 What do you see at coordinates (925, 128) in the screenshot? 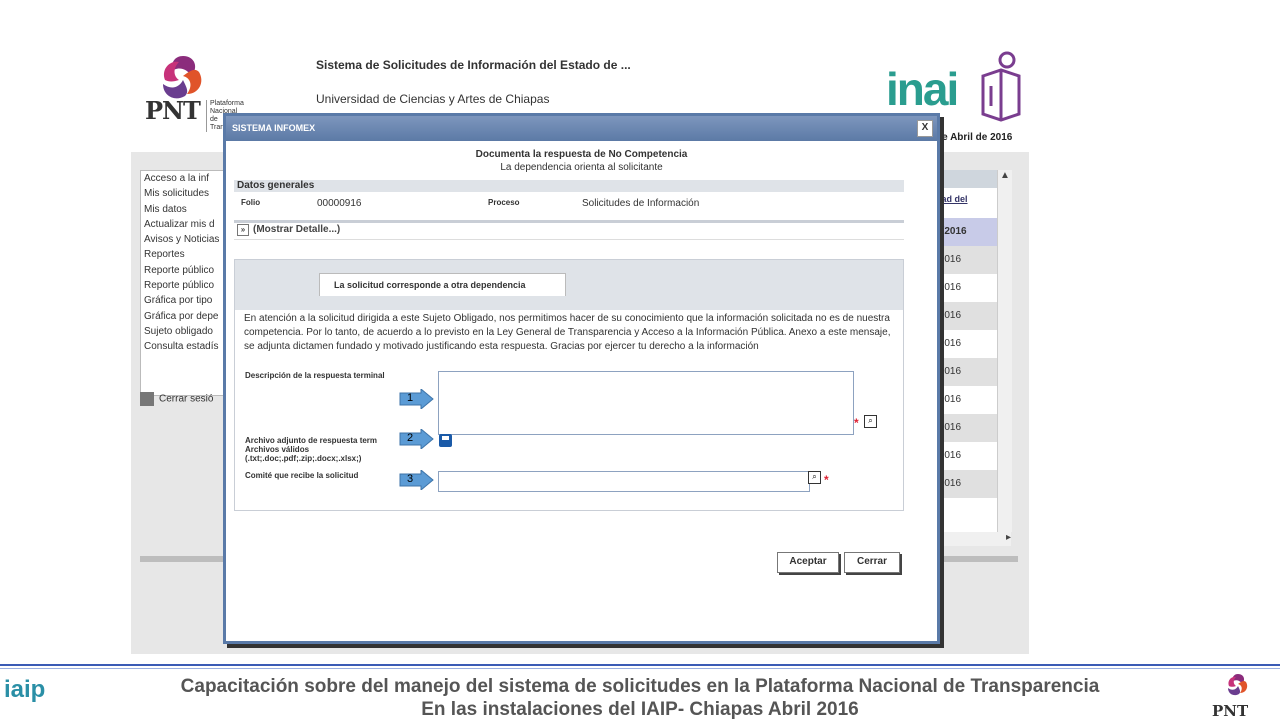
I see `dialog-close-button: X` at bounding box center [925, 128].